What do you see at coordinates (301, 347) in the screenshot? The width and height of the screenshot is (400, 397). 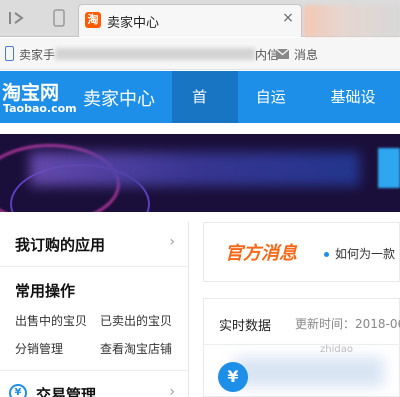 I see `realtime-data-panel: 实时数据 更新时间：2018-06- ¥` at bounding box center [301, 347].